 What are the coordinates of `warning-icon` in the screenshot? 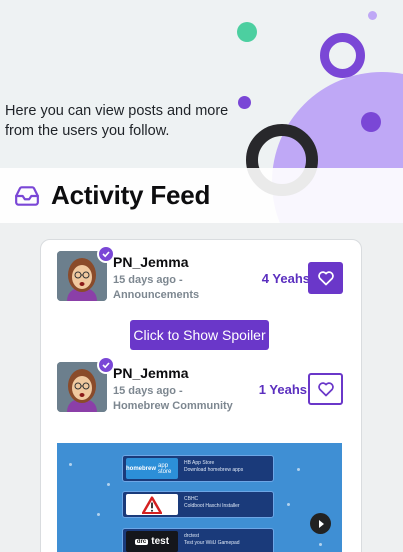 It's located at (152, 504).